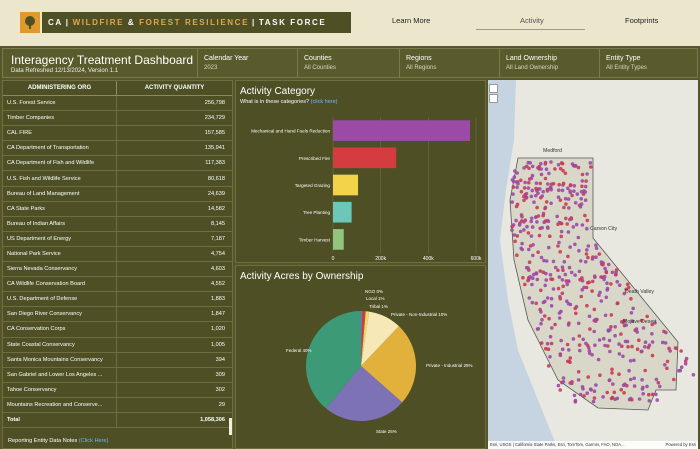  What do you see at coordinates (117, 149) in the screenshot?
I see `table-row: CA Department of Transportation 135,941` at bounding box center [117, 149].